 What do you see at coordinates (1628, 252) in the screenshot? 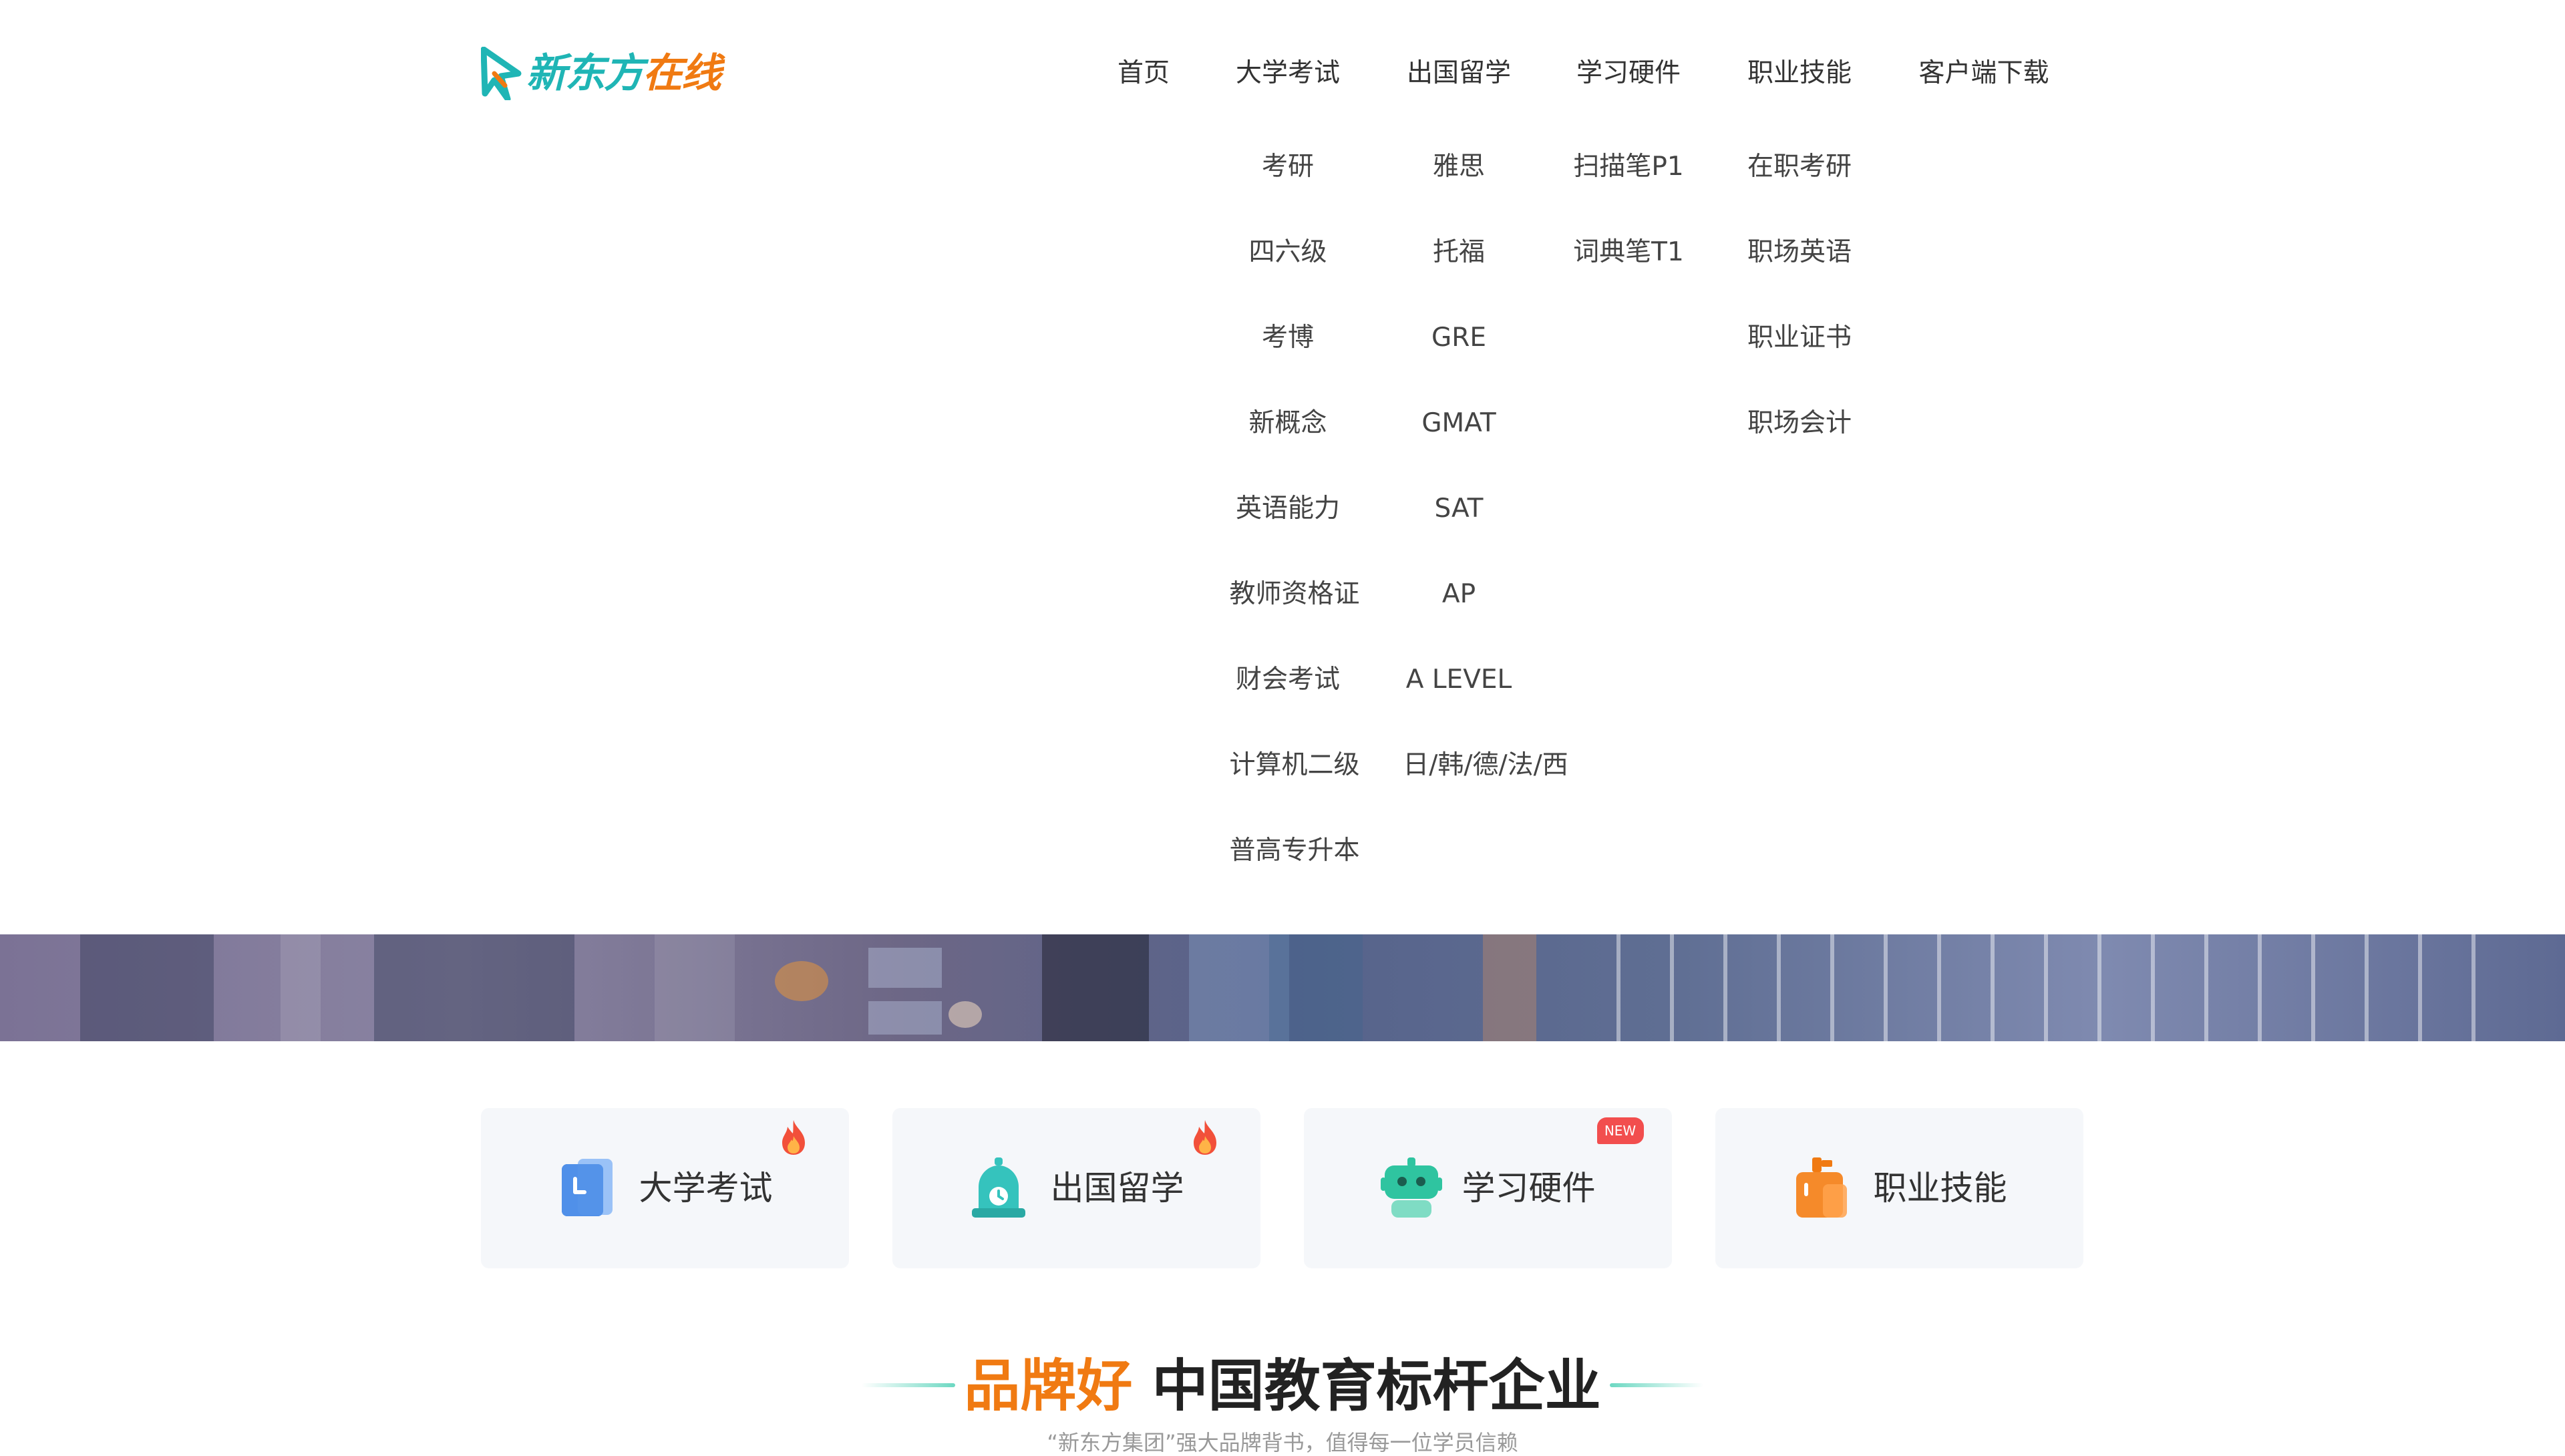
I see `submenu-item-dictionary-pen-t1: 词典笔T1` at bounding box center [1628, 252].